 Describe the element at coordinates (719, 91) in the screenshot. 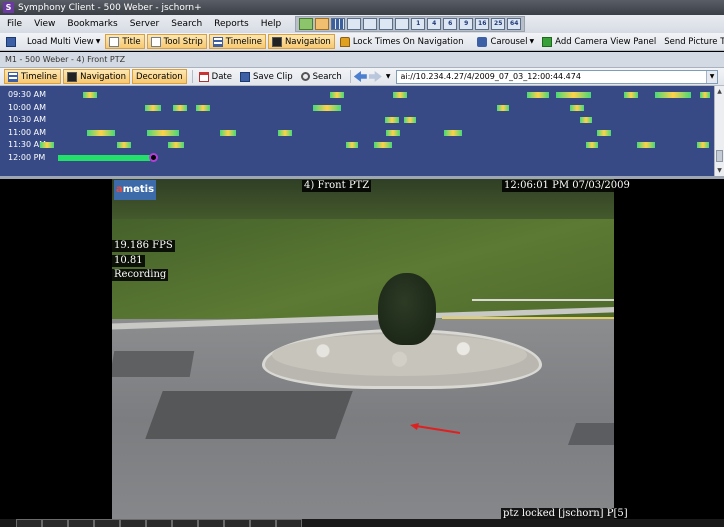

I see `scroll-up-icon: ▲` at that location.